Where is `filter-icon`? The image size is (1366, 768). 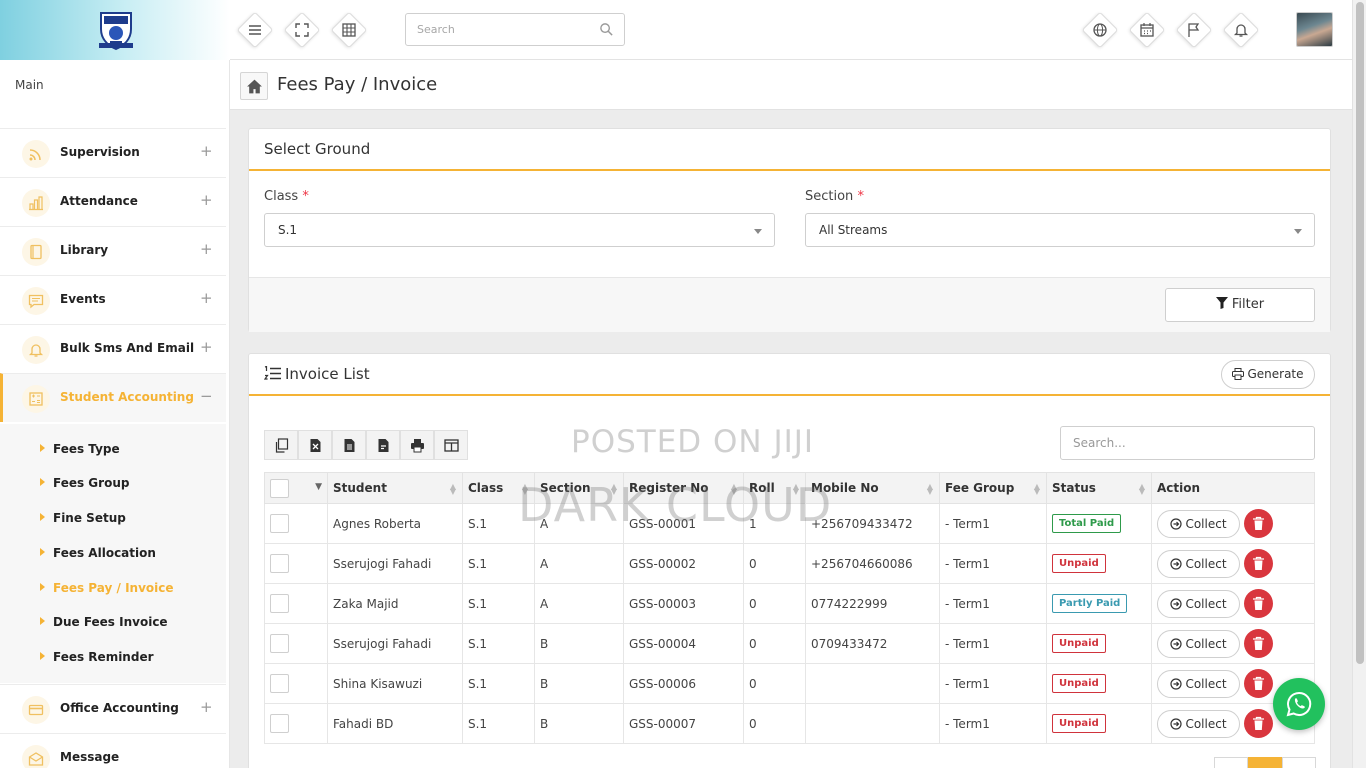 filter-icon is located at coordinates (1221, 303).